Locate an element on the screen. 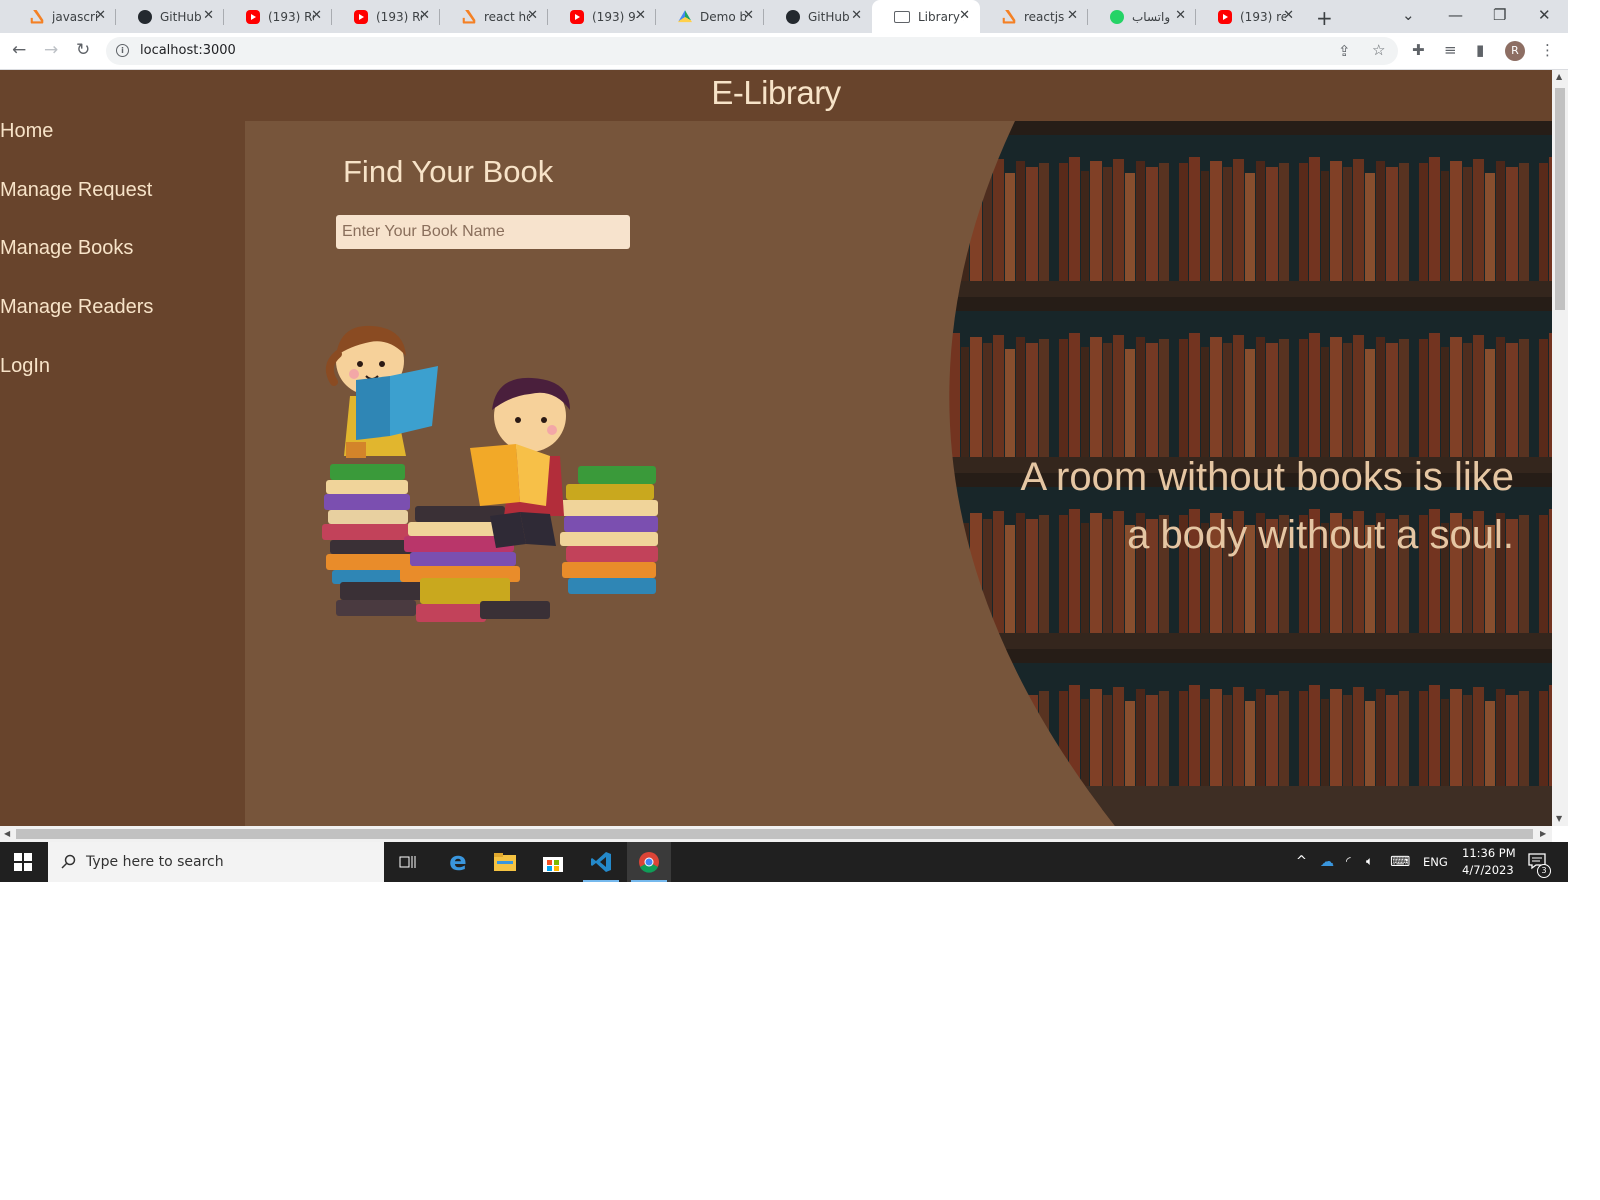  tab-title: (193) re is located at coordinates (1263, 16).